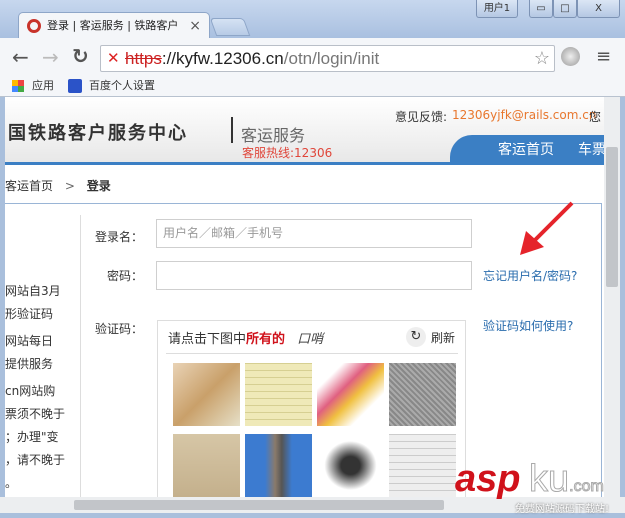 Image resolution: width=625 pixels, height=518 pixels. I want to click on refresh-icon: ↻, so click(416, 337).